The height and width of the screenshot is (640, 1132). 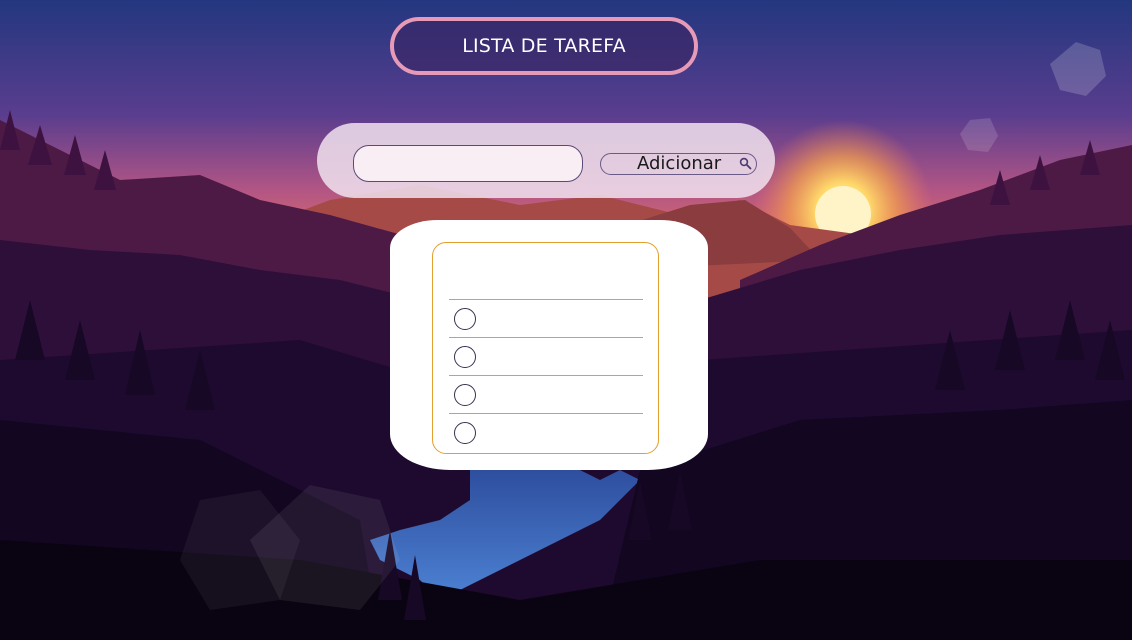 What do you see at coordinates (468, 163) in the screenshot?
I see `task-input` at bounding box center [468, 163].